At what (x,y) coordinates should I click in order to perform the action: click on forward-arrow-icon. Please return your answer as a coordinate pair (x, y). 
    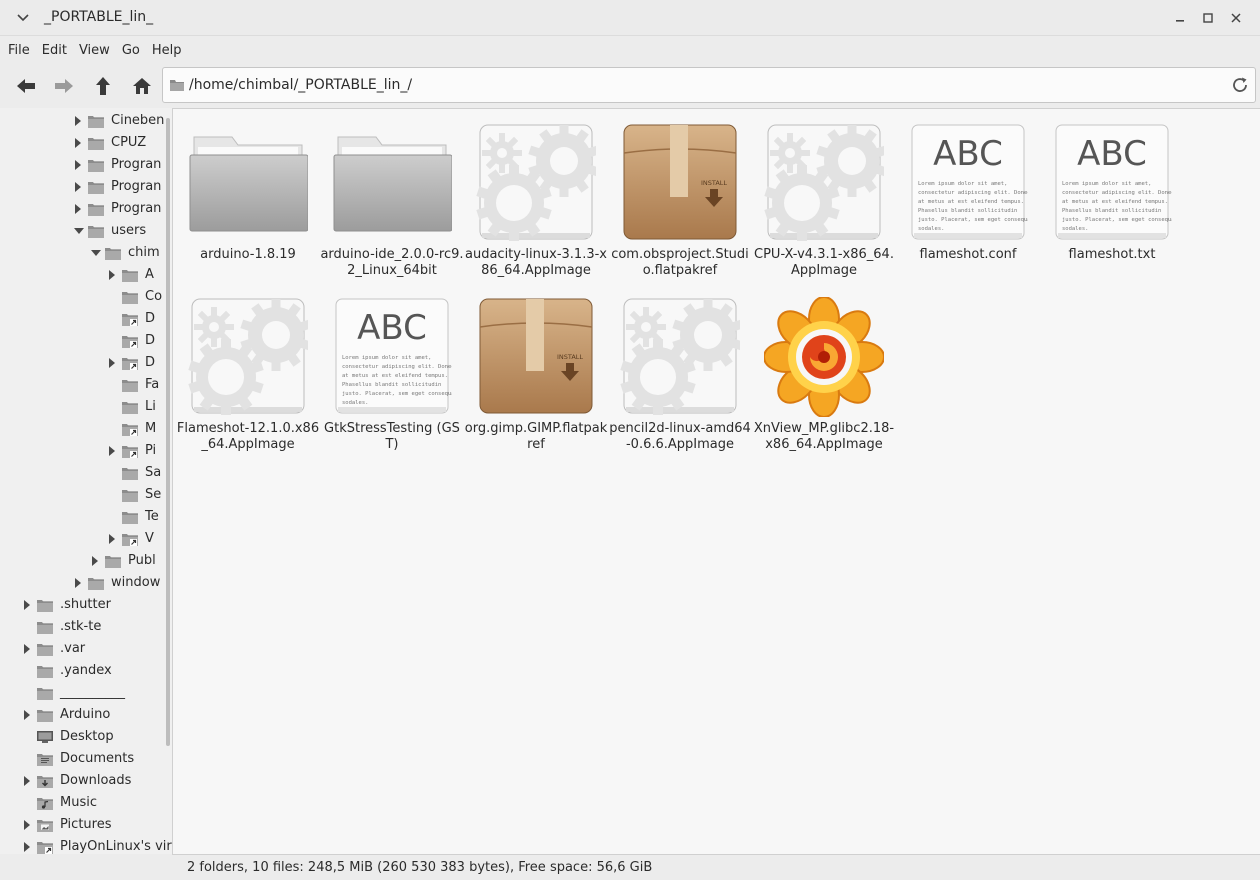
    Looking at the image, I should click on (64, 86).